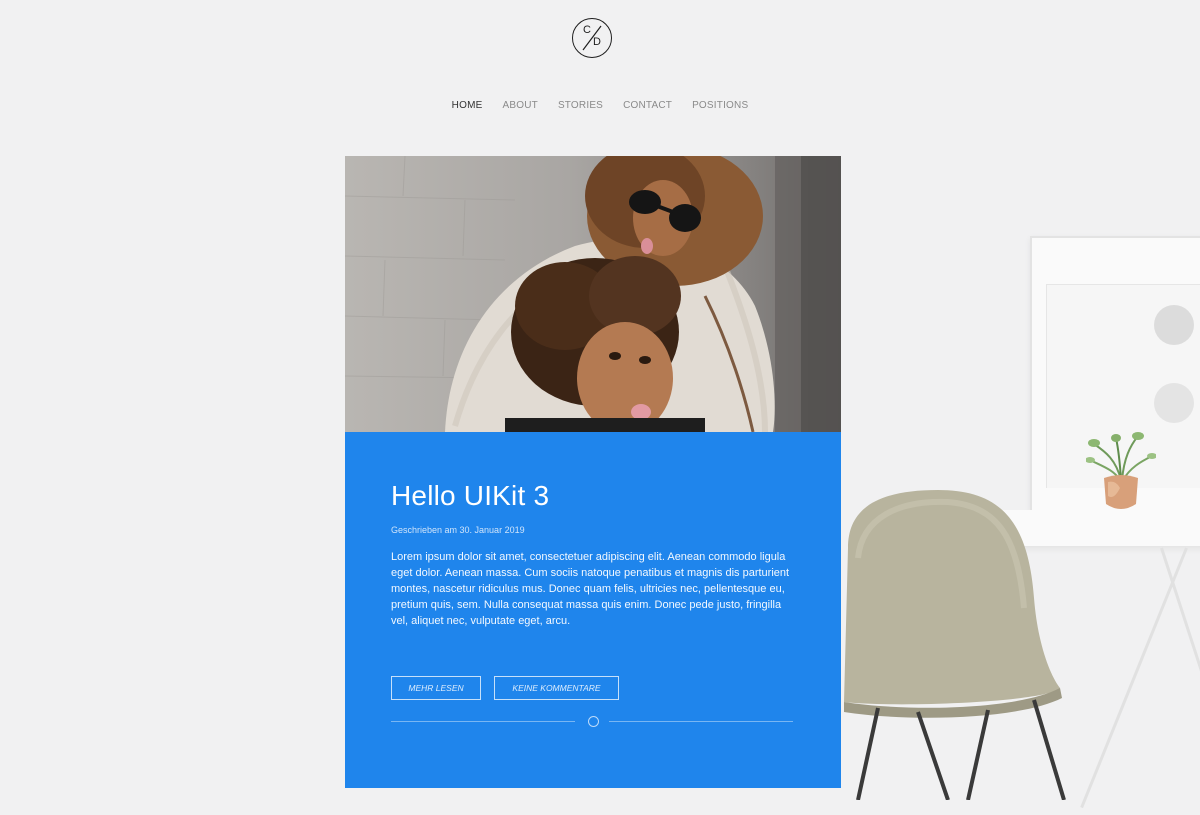 This screenshot has height=815, width=1200. I want to click on logo-letter-bottom: D, so click(597, 42).